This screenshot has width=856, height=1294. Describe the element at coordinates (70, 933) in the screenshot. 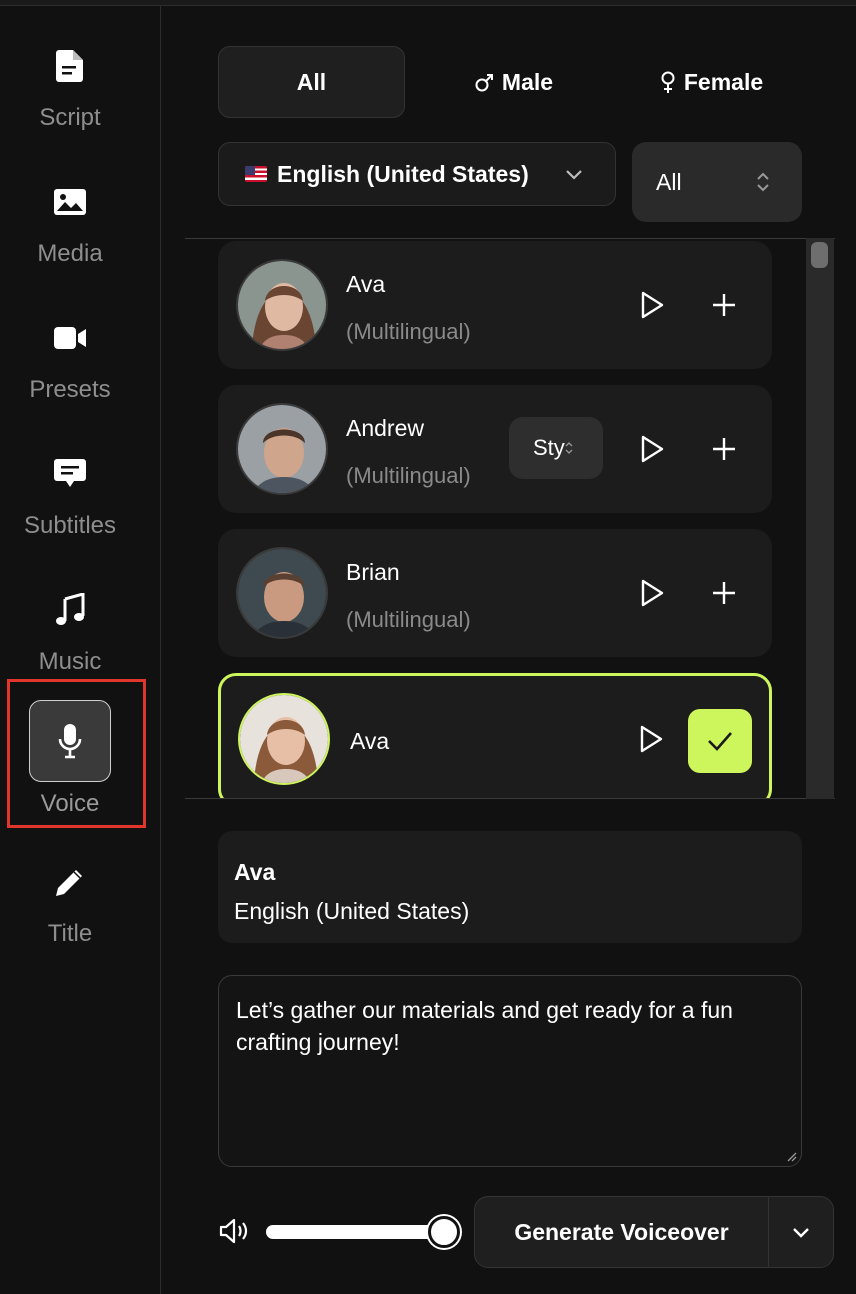

I see `sidebar-item-label: Title` at that location.